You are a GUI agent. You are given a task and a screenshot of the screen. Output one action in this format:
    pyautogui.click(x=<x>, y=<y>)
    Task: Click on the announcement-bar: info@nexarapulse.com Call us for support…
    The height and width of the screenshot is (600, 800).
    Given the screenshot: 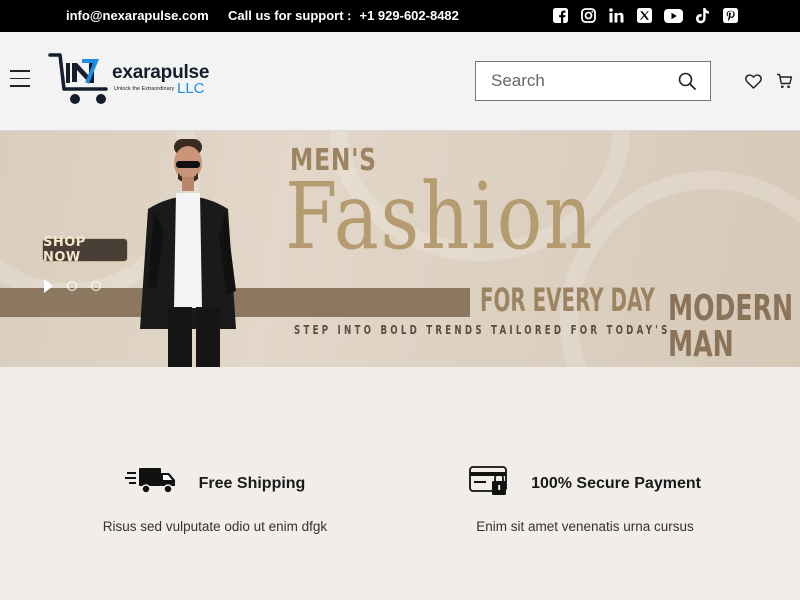 What is the action you would take?
    pyautogui.click(x=400, y=16)
    